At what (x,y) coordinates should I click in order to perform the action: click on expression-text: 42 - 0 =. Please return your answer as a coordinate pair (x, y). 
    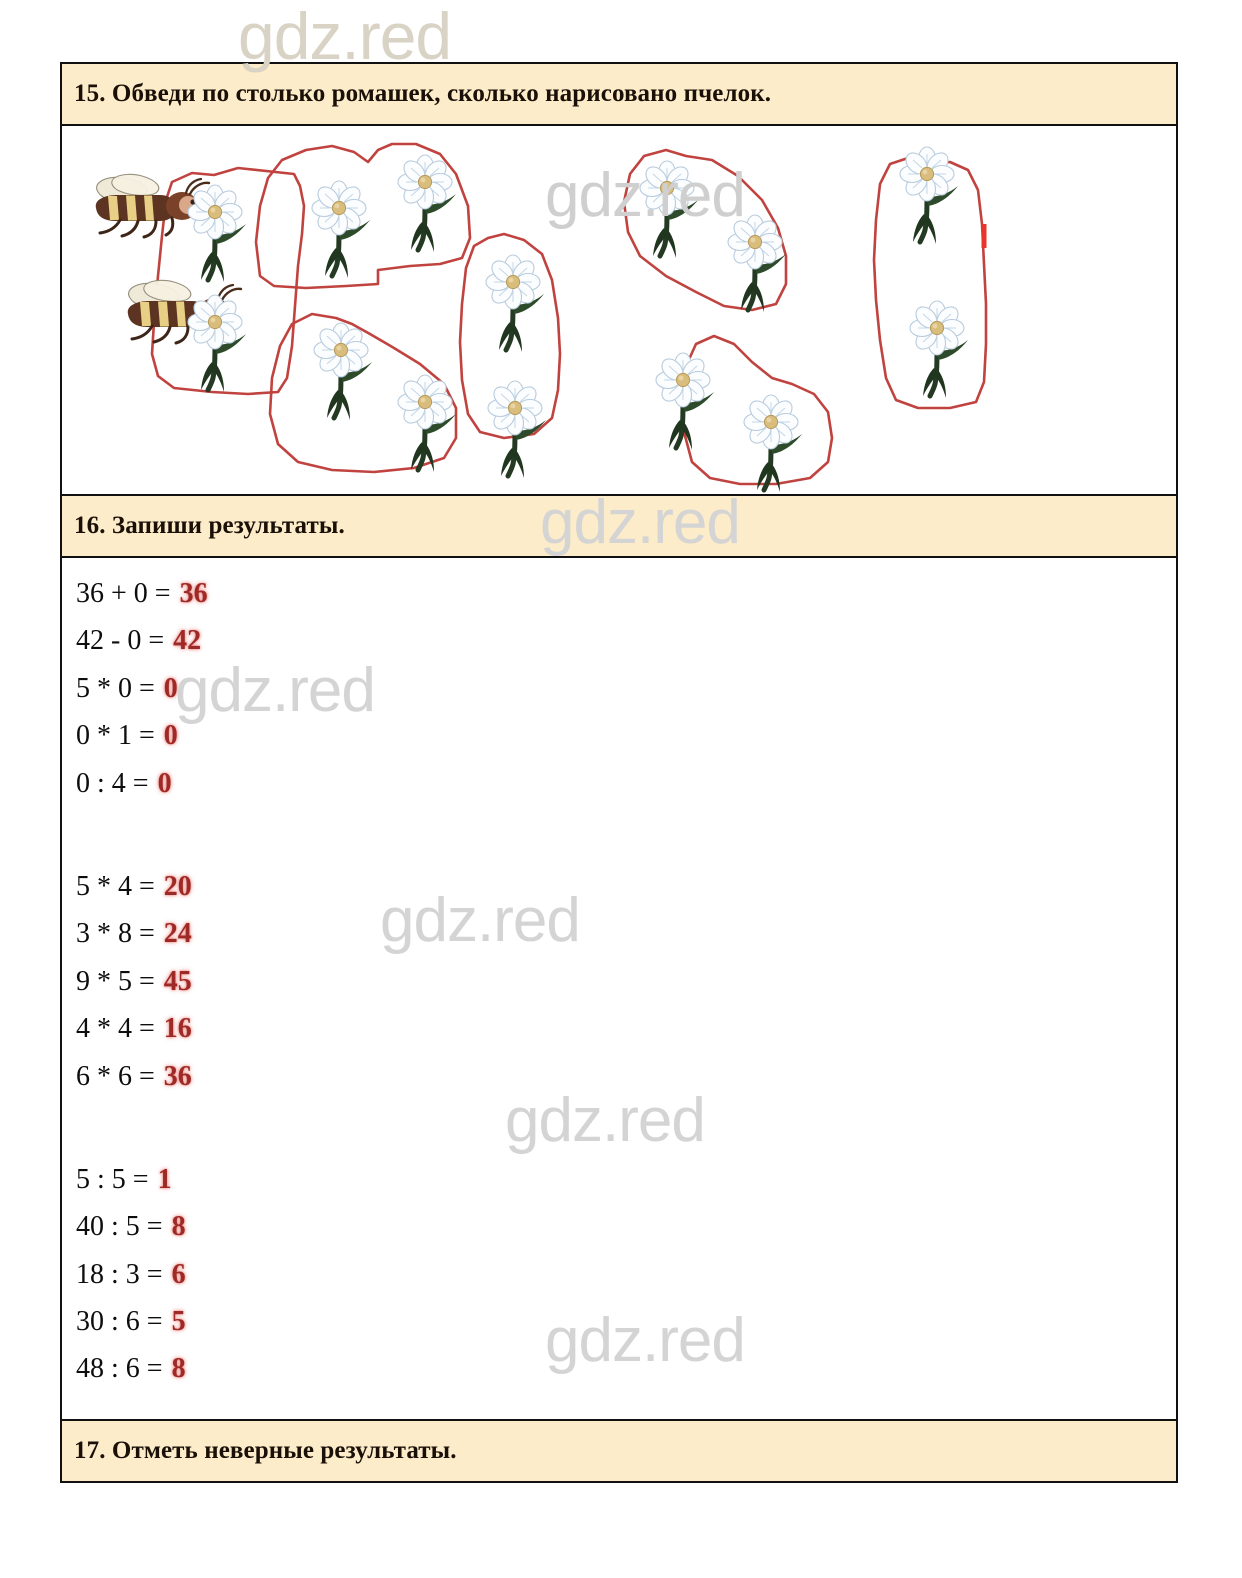
    Looking at the image, I should click on (124, 641).